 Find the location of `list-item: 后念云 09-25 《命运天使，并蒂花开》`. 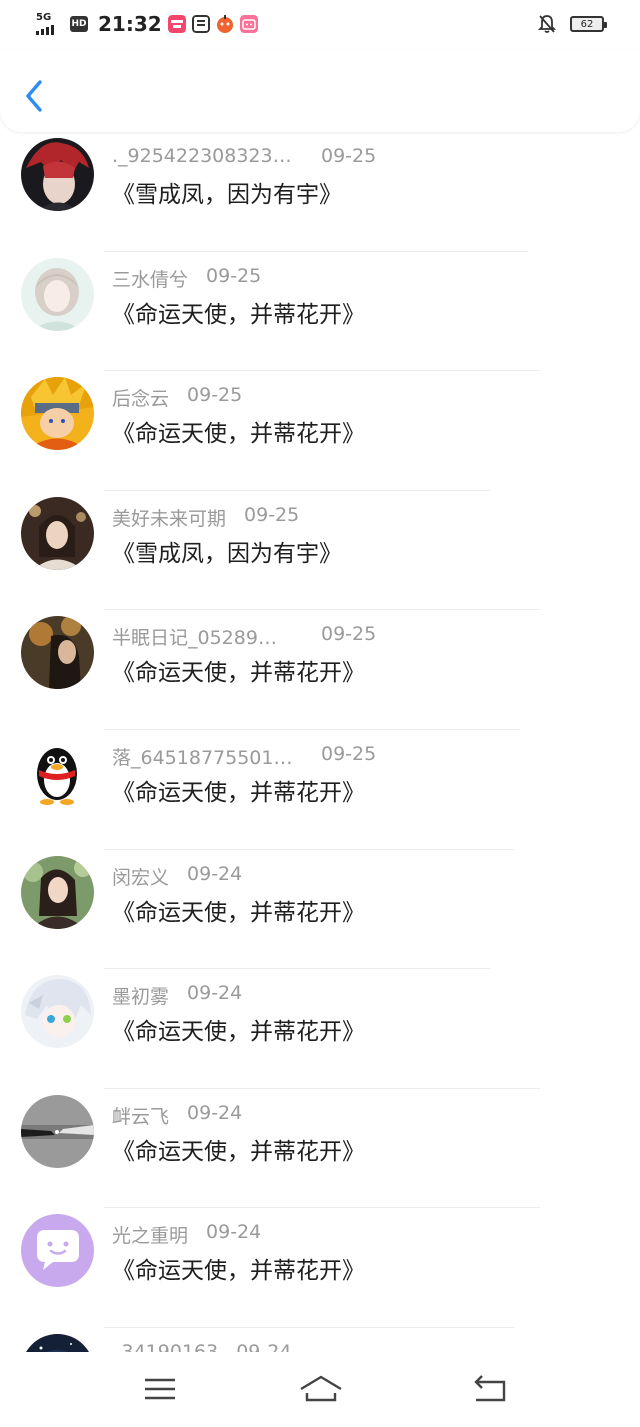

list-item: 后念云 09-25 《命运天使，并蒂花开》 is located at coordinates (320, 431).